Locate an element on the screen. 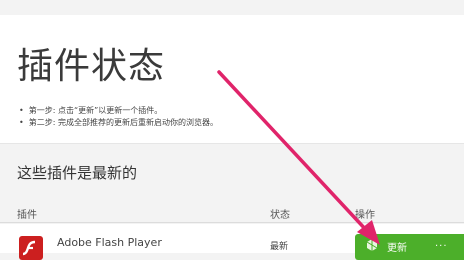 The image size is (464, 260). section-title: 这些插件是最新的 is located at coordinates (77, 173).